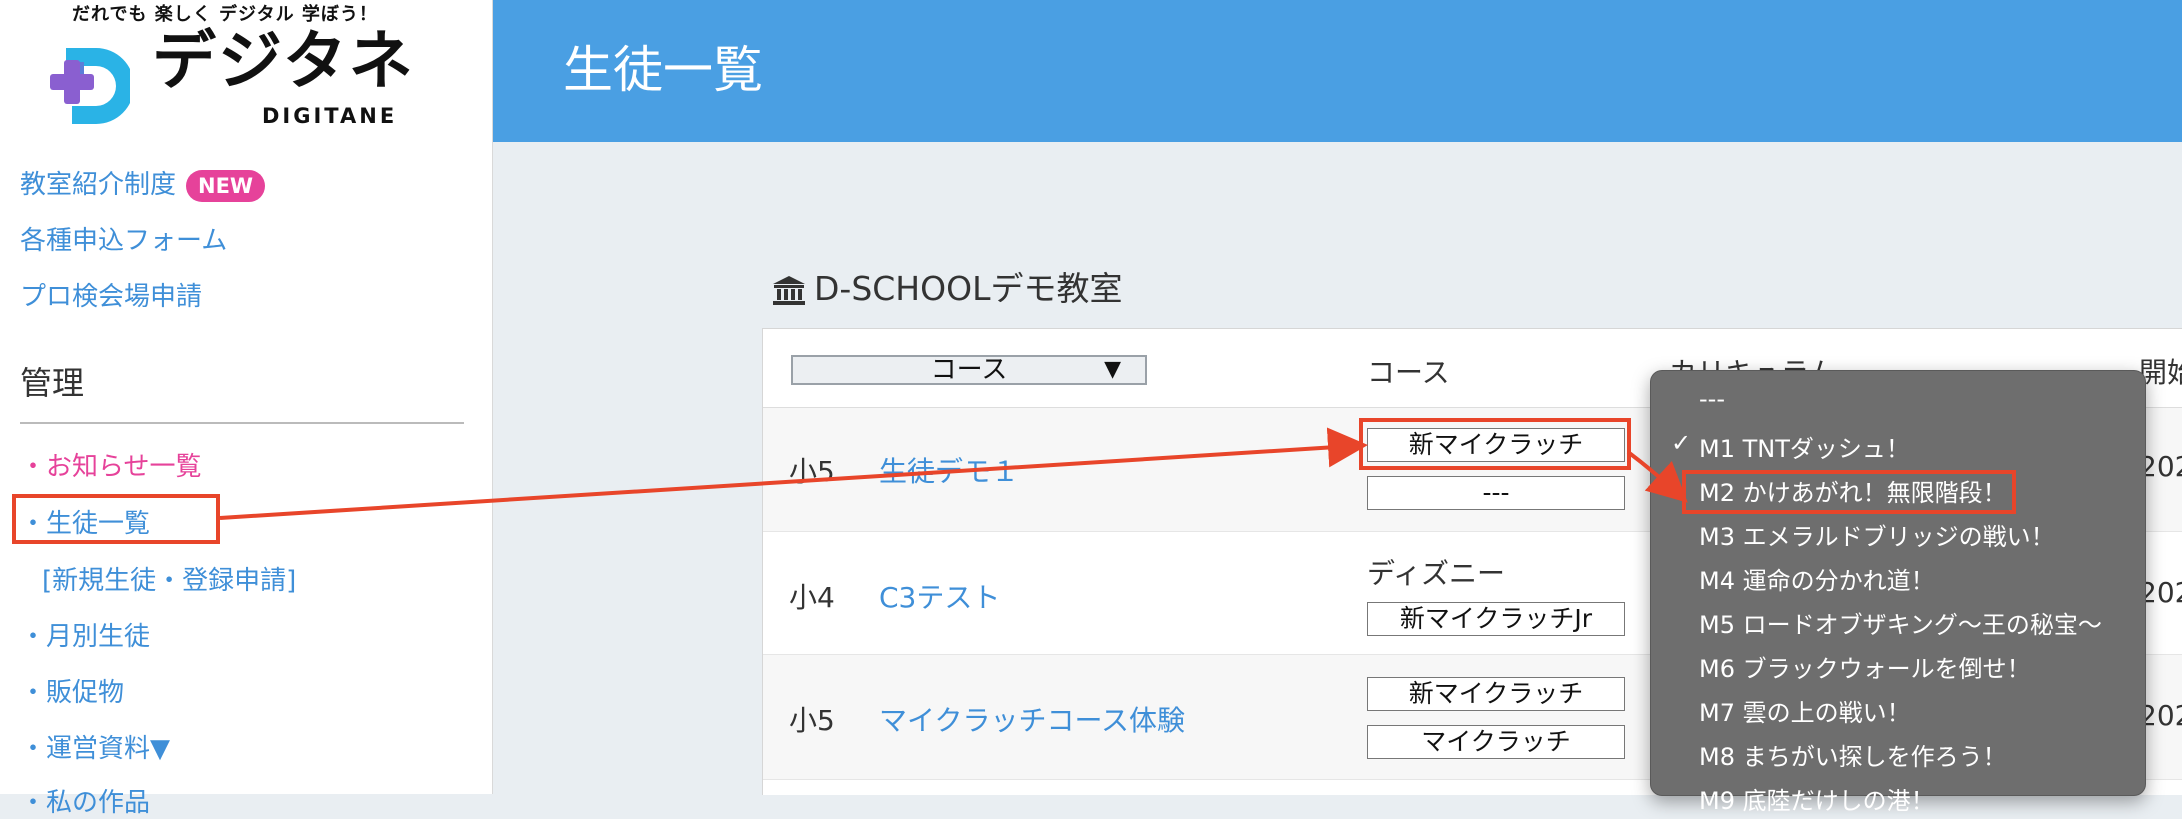 This screenshot has height=819, width=2182. What do you see at coordinates (793, 473) in the screenshot?
I see `arrow-to-course` at bounding box center [793, 473].